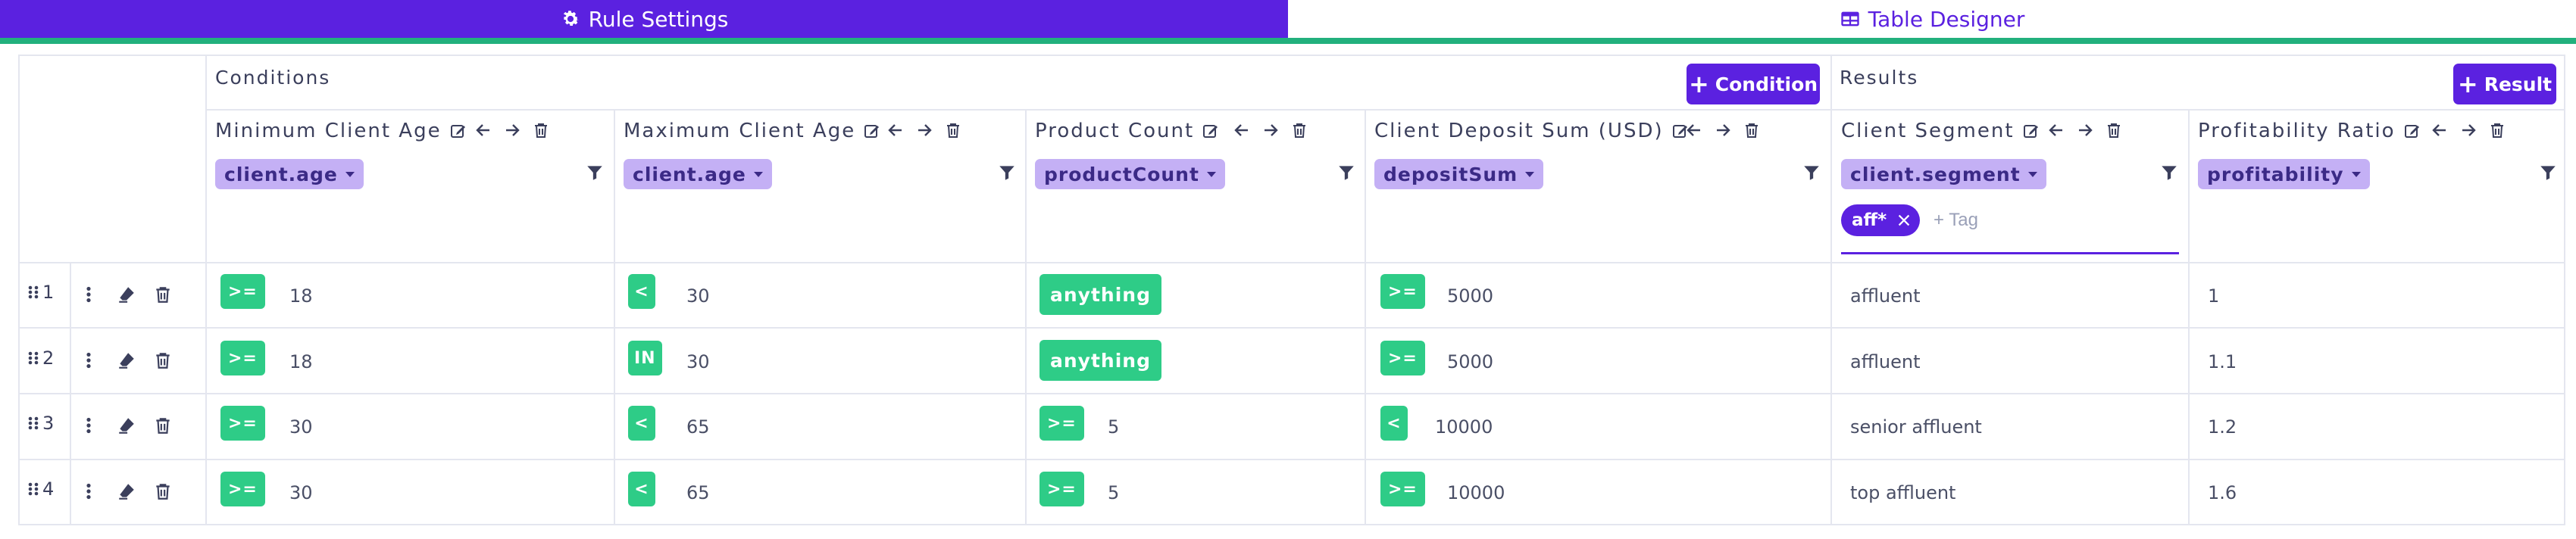  I want to click on close-icon, so click(1904, 220).